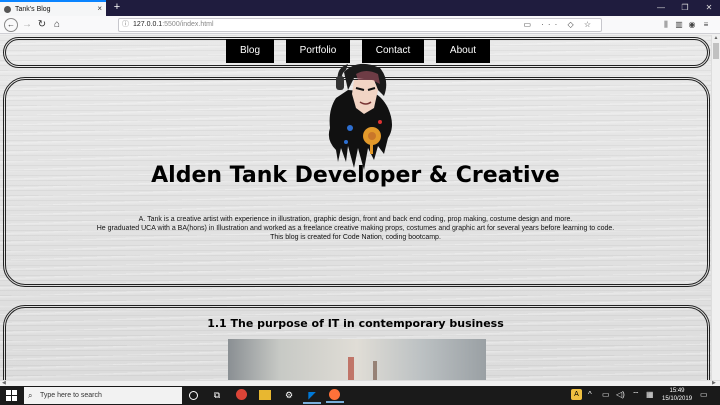 This screenshot has width=720, height=405. Describe the element at coordinates (42, 25) in the screenshot. I see `reload-icon: ↻` at that location.